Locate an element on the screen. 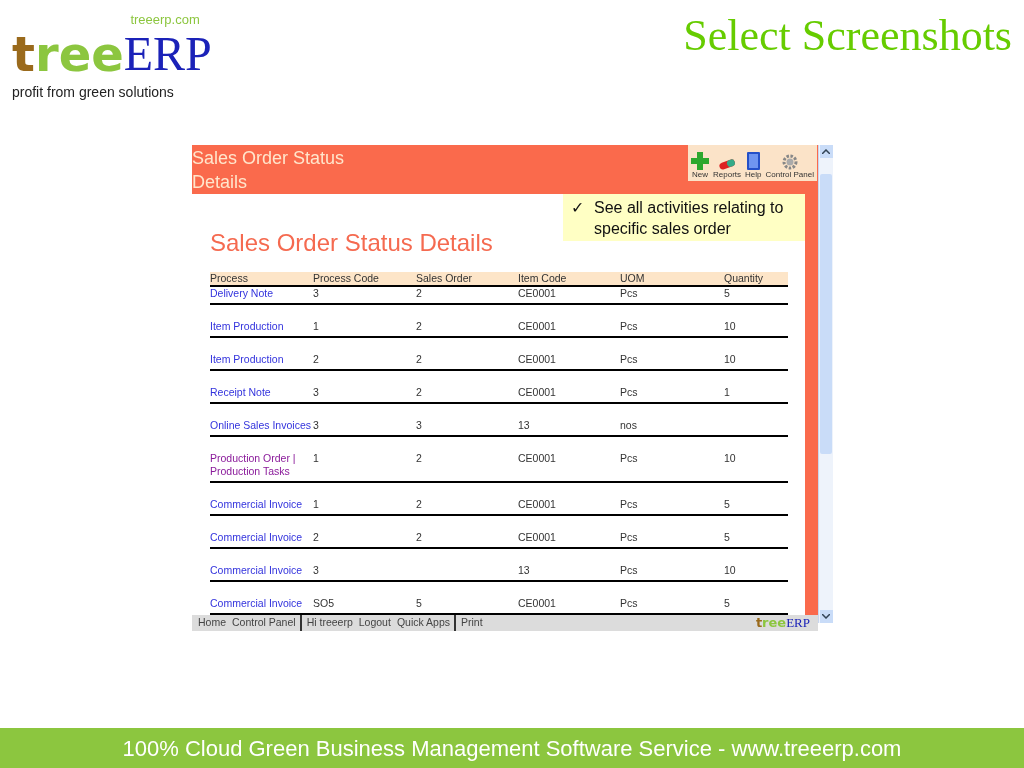 Image resolution: width=1024 pixels, height=768 pixels. footer-link: Print is located at coordinates (472, 623).